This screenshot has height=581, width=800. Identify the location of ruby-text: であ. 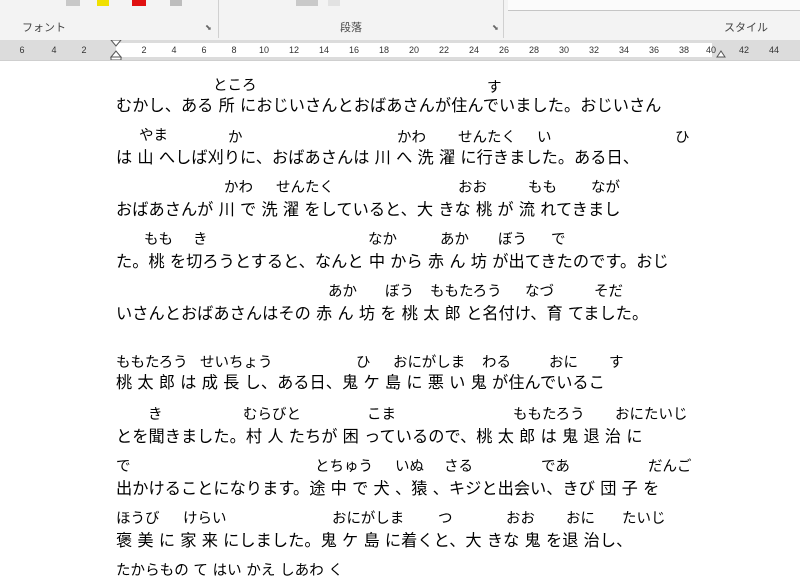
(555, 467).